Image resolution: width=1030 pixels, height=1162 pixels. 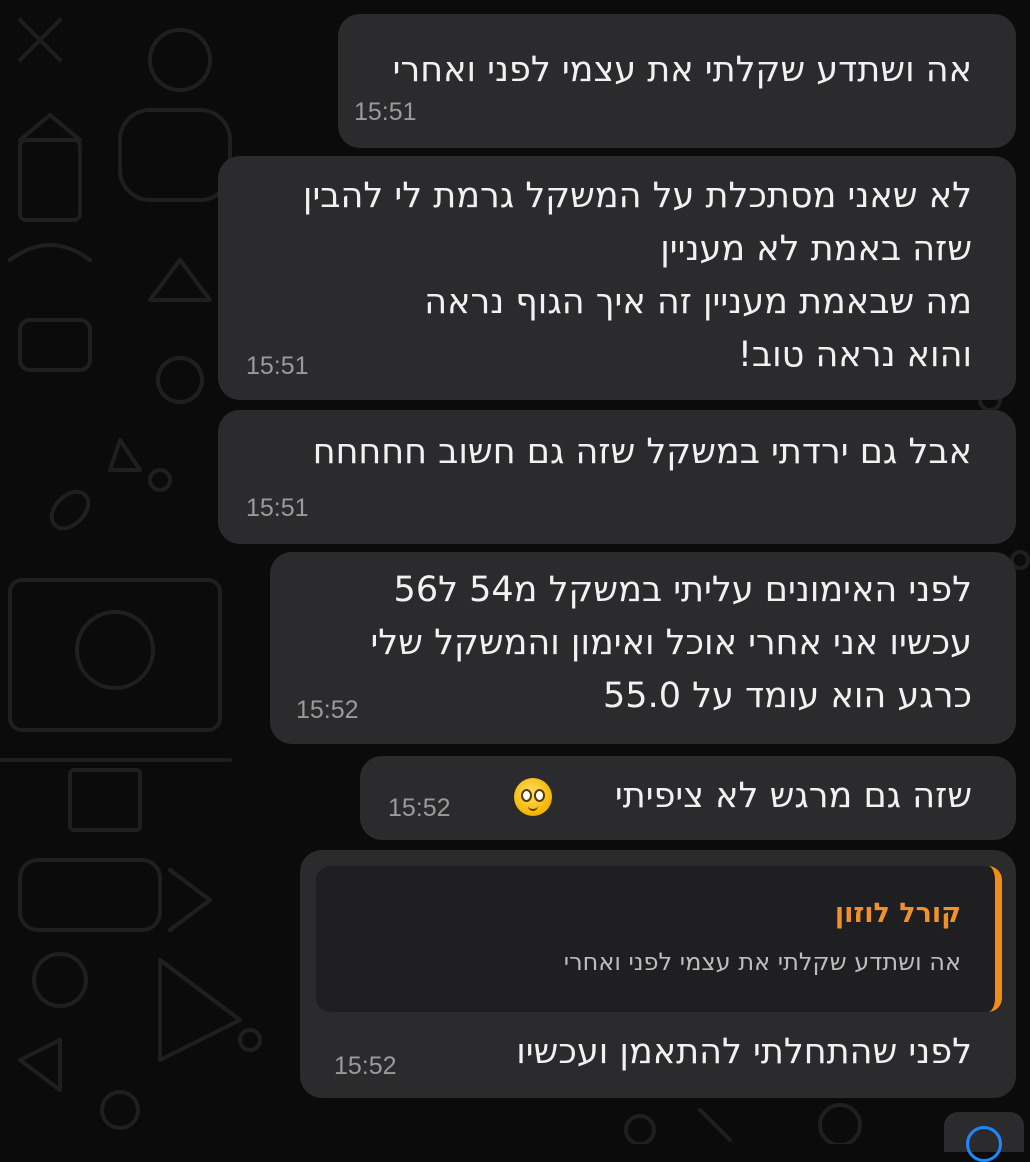 What do you see at coordinates (744, 1052) in the screenshot?
I see `message-text: לפני שהתחלתי להתאמן ועכשיו` at bounding box center [744, 1052].